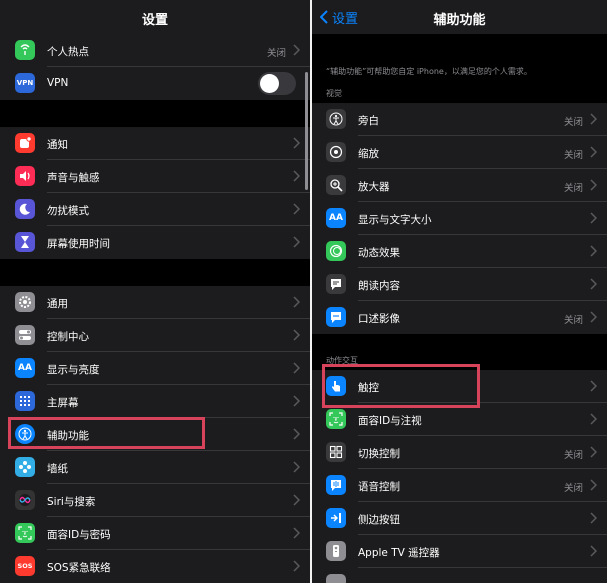 Image resolution: width=607 pixels, height=583 pixels. What do you see at coordinates (57, 304) in the screenshot?
I see `row-label: 通用` at bounding box center [57, 304].